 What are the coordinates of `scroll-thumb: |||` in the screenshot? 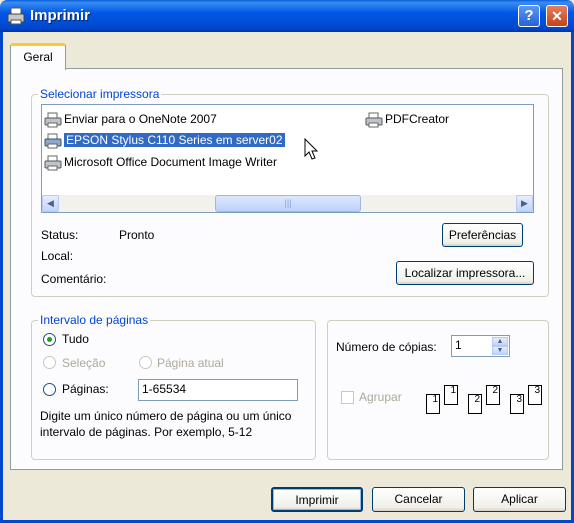 It's located at (288, 203).